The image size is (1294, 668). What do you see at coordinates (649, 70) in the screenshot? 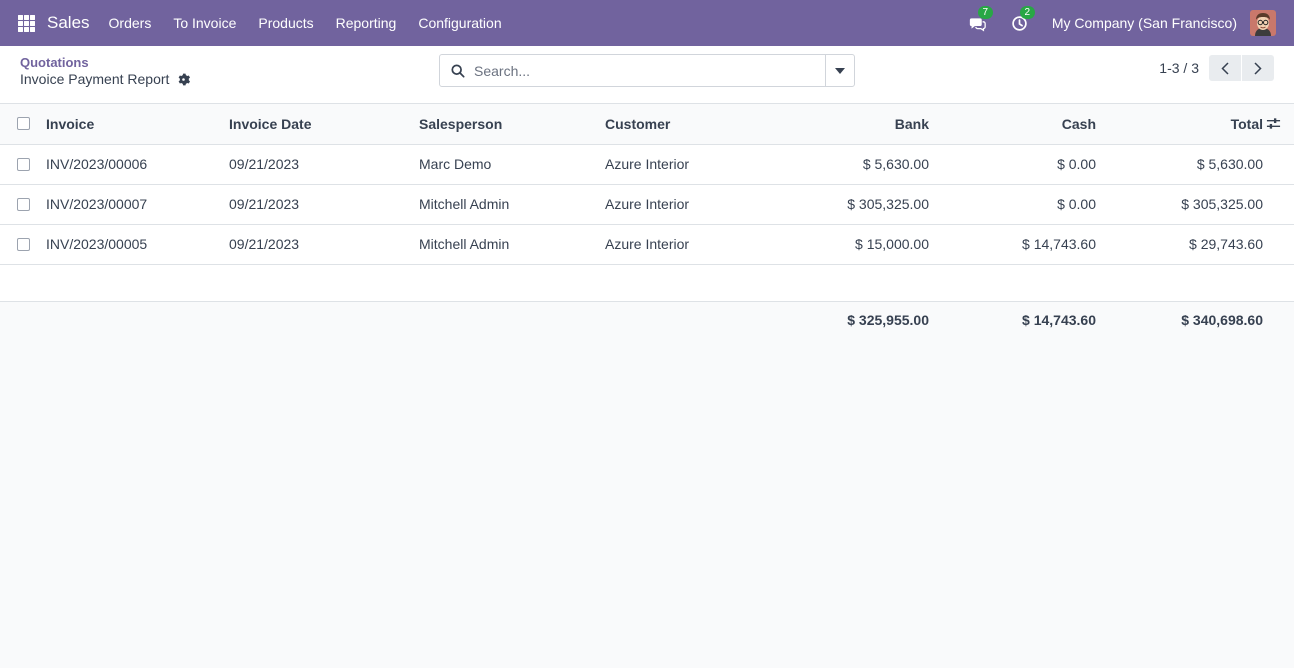
I see `search-input` at bounding box center [649, 70].